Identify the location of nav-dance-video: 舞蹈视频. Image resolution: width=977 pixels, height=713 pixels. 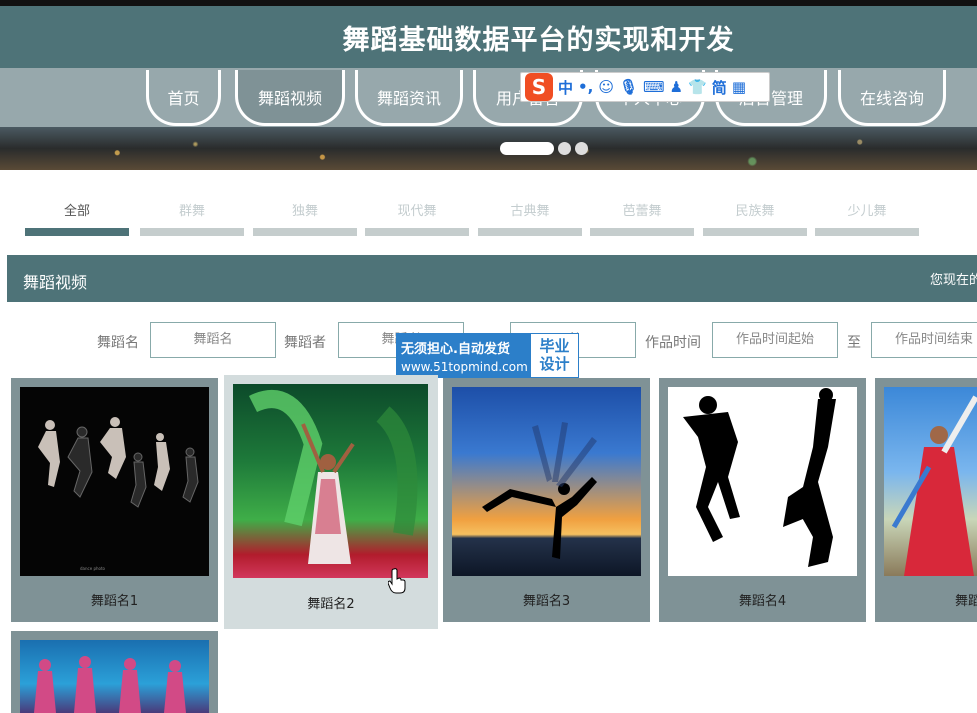
(290, 98).